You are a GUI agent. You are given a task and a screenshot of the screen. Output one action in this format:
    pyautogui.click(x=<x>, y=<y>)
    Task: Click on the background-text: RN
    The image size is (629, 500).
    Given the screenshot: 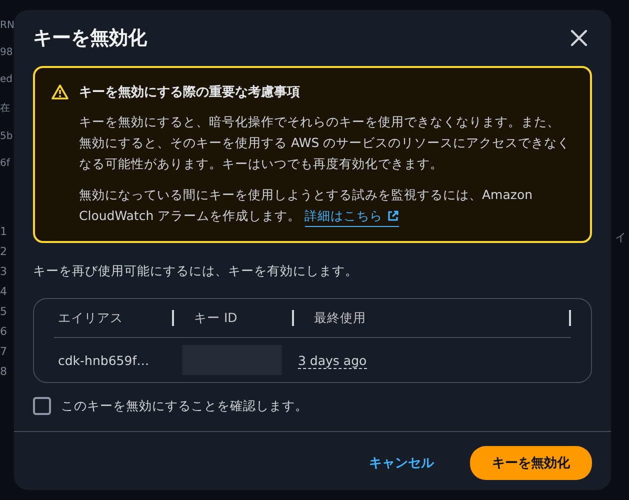 What is the action you would take?
    pyautogui.click(x=7, y=25)
    